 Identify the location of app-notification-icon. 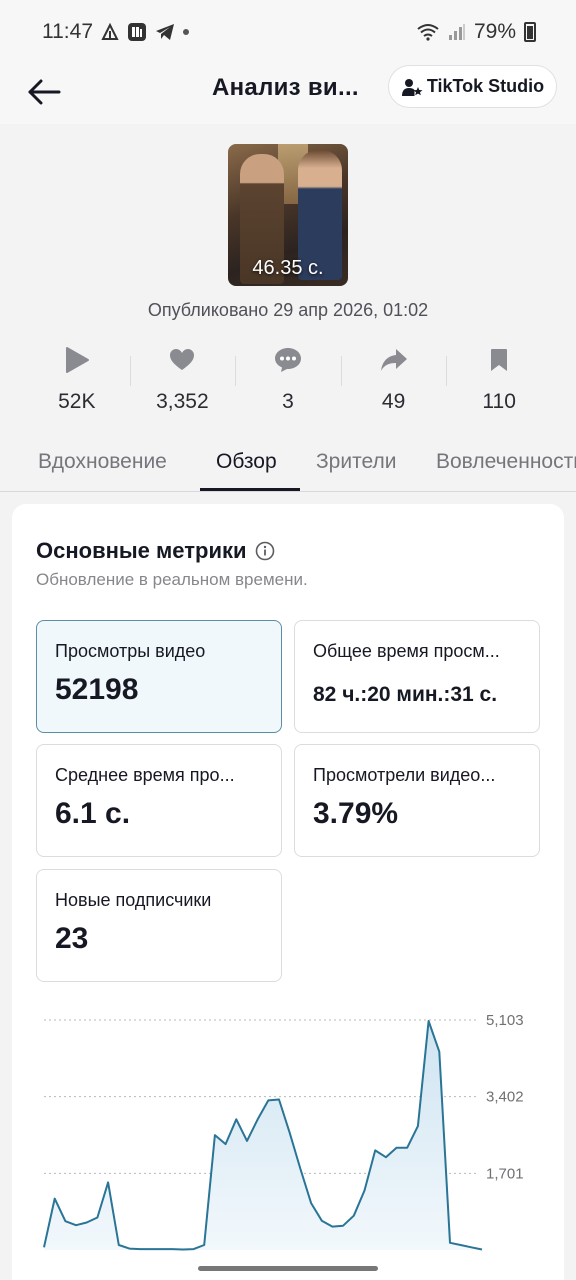
(137, 32).